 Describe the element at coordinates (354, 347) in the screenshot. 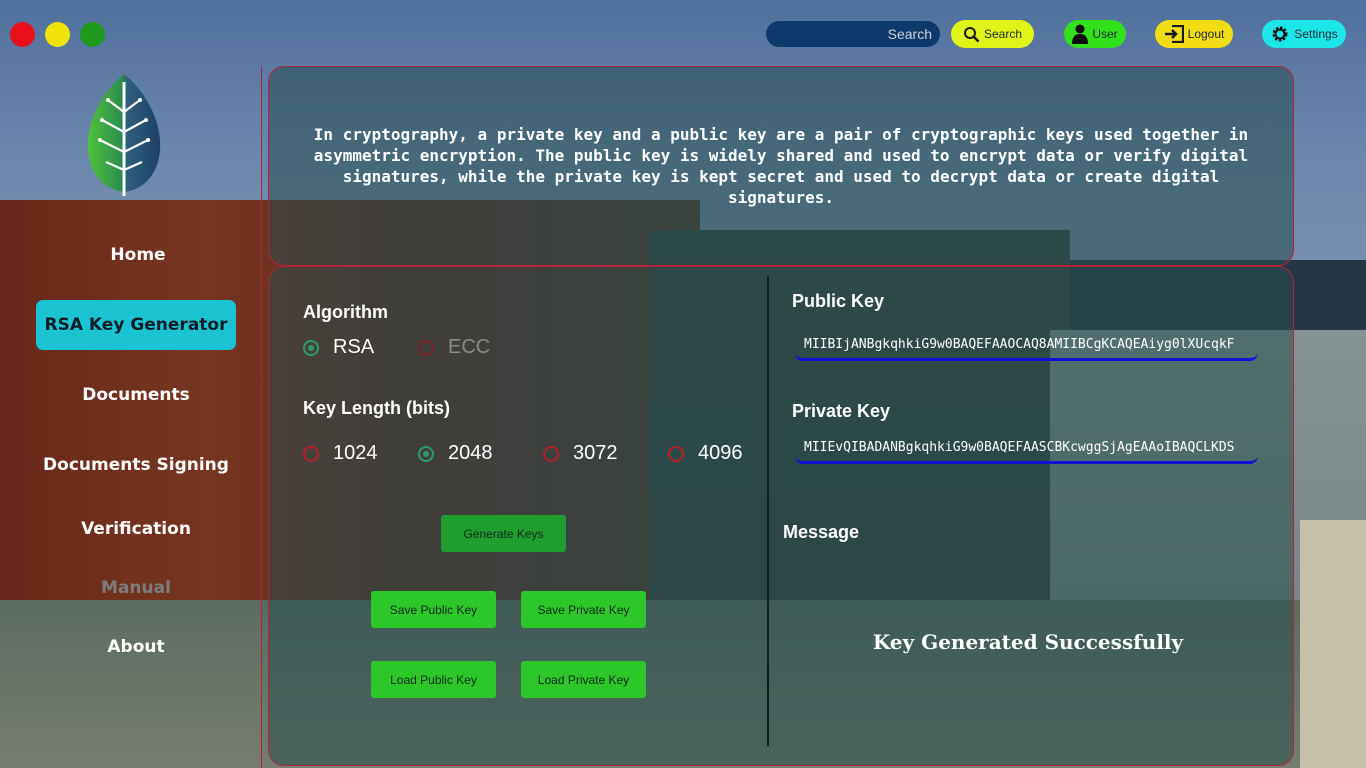

I see `radio-label: RSA` at that location.